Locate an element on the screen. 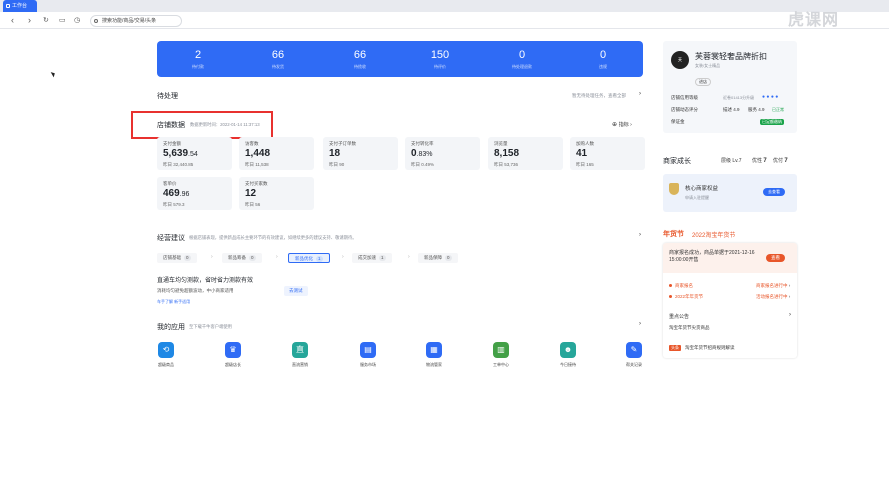 This screenshot has height=500, width=889. crown-icon: ♛ is located at coordinates (233, 350).